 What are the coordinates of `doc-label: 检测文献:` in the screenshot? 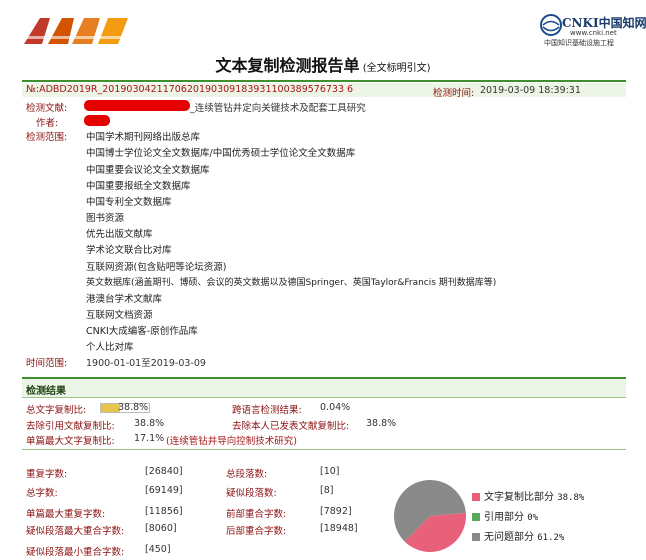 It's located at (47, 108).